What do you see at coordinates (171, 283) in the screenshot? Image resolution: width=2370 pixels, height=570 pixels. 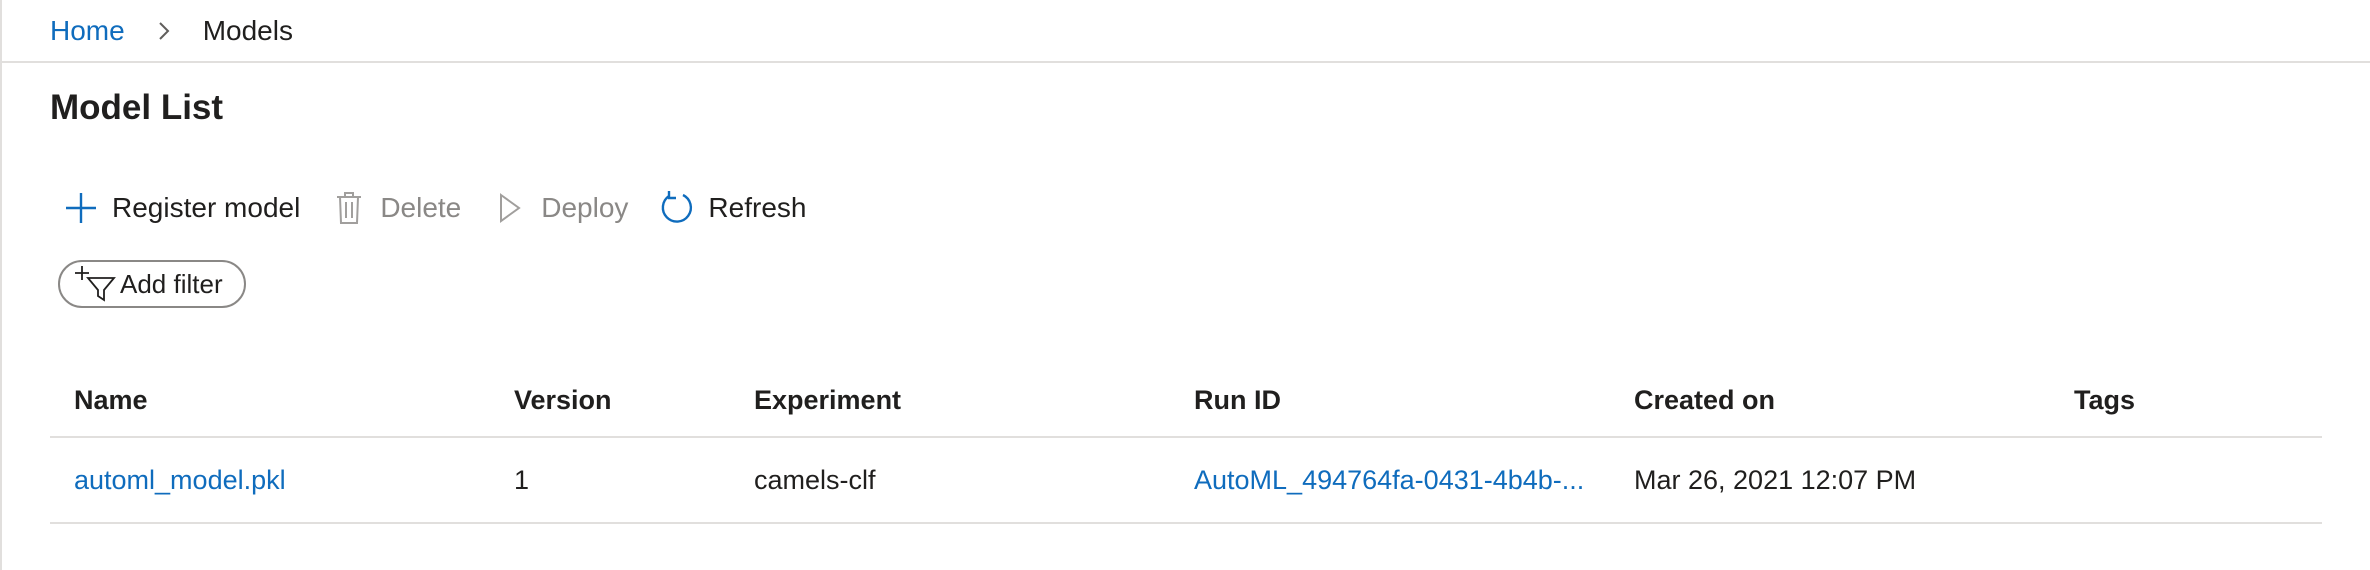 I see `add-filter-label: Add filter` at bounding box center [171, 283].